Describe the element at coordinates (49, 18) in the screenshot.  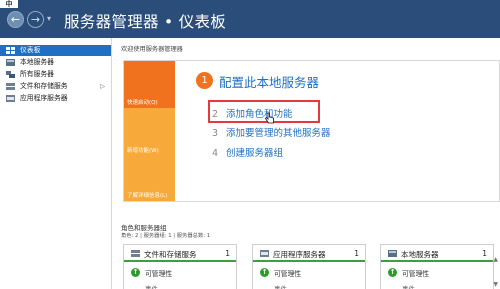
I see `history-dropdown-icon: ▾` at that location.